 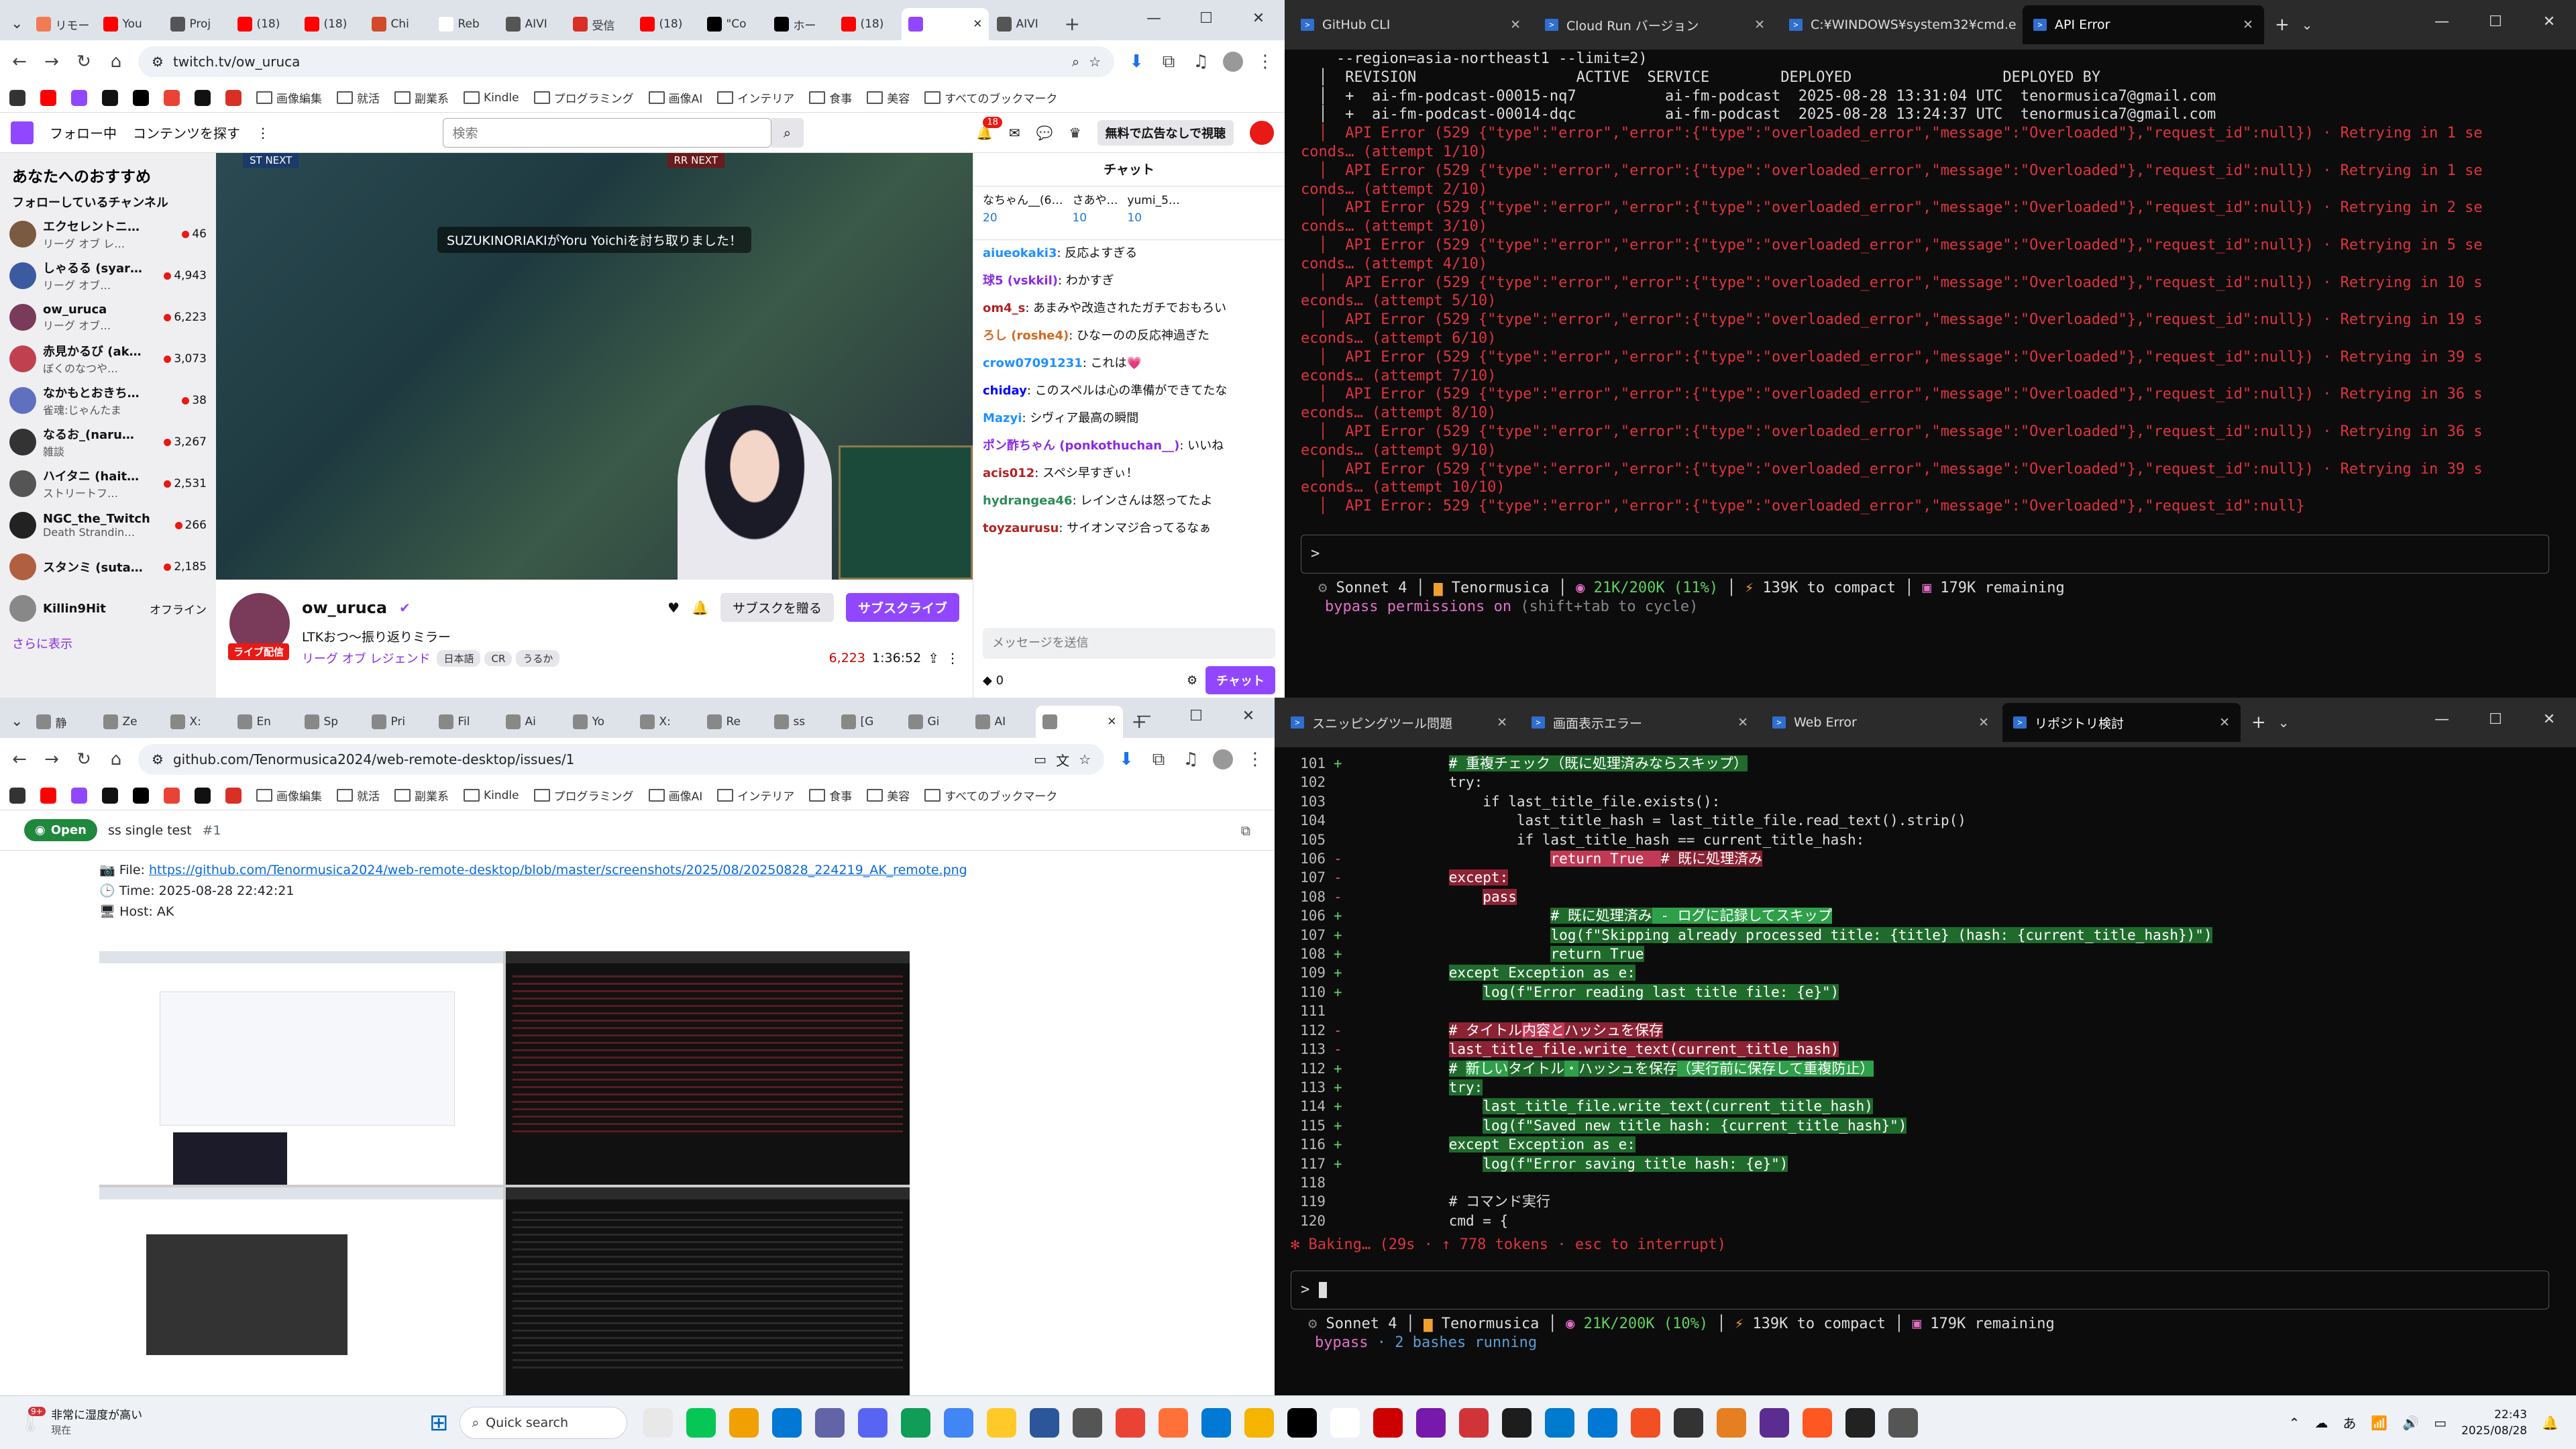 I want to click on browser-tab: AIVI, so click(x=1023, y=24).